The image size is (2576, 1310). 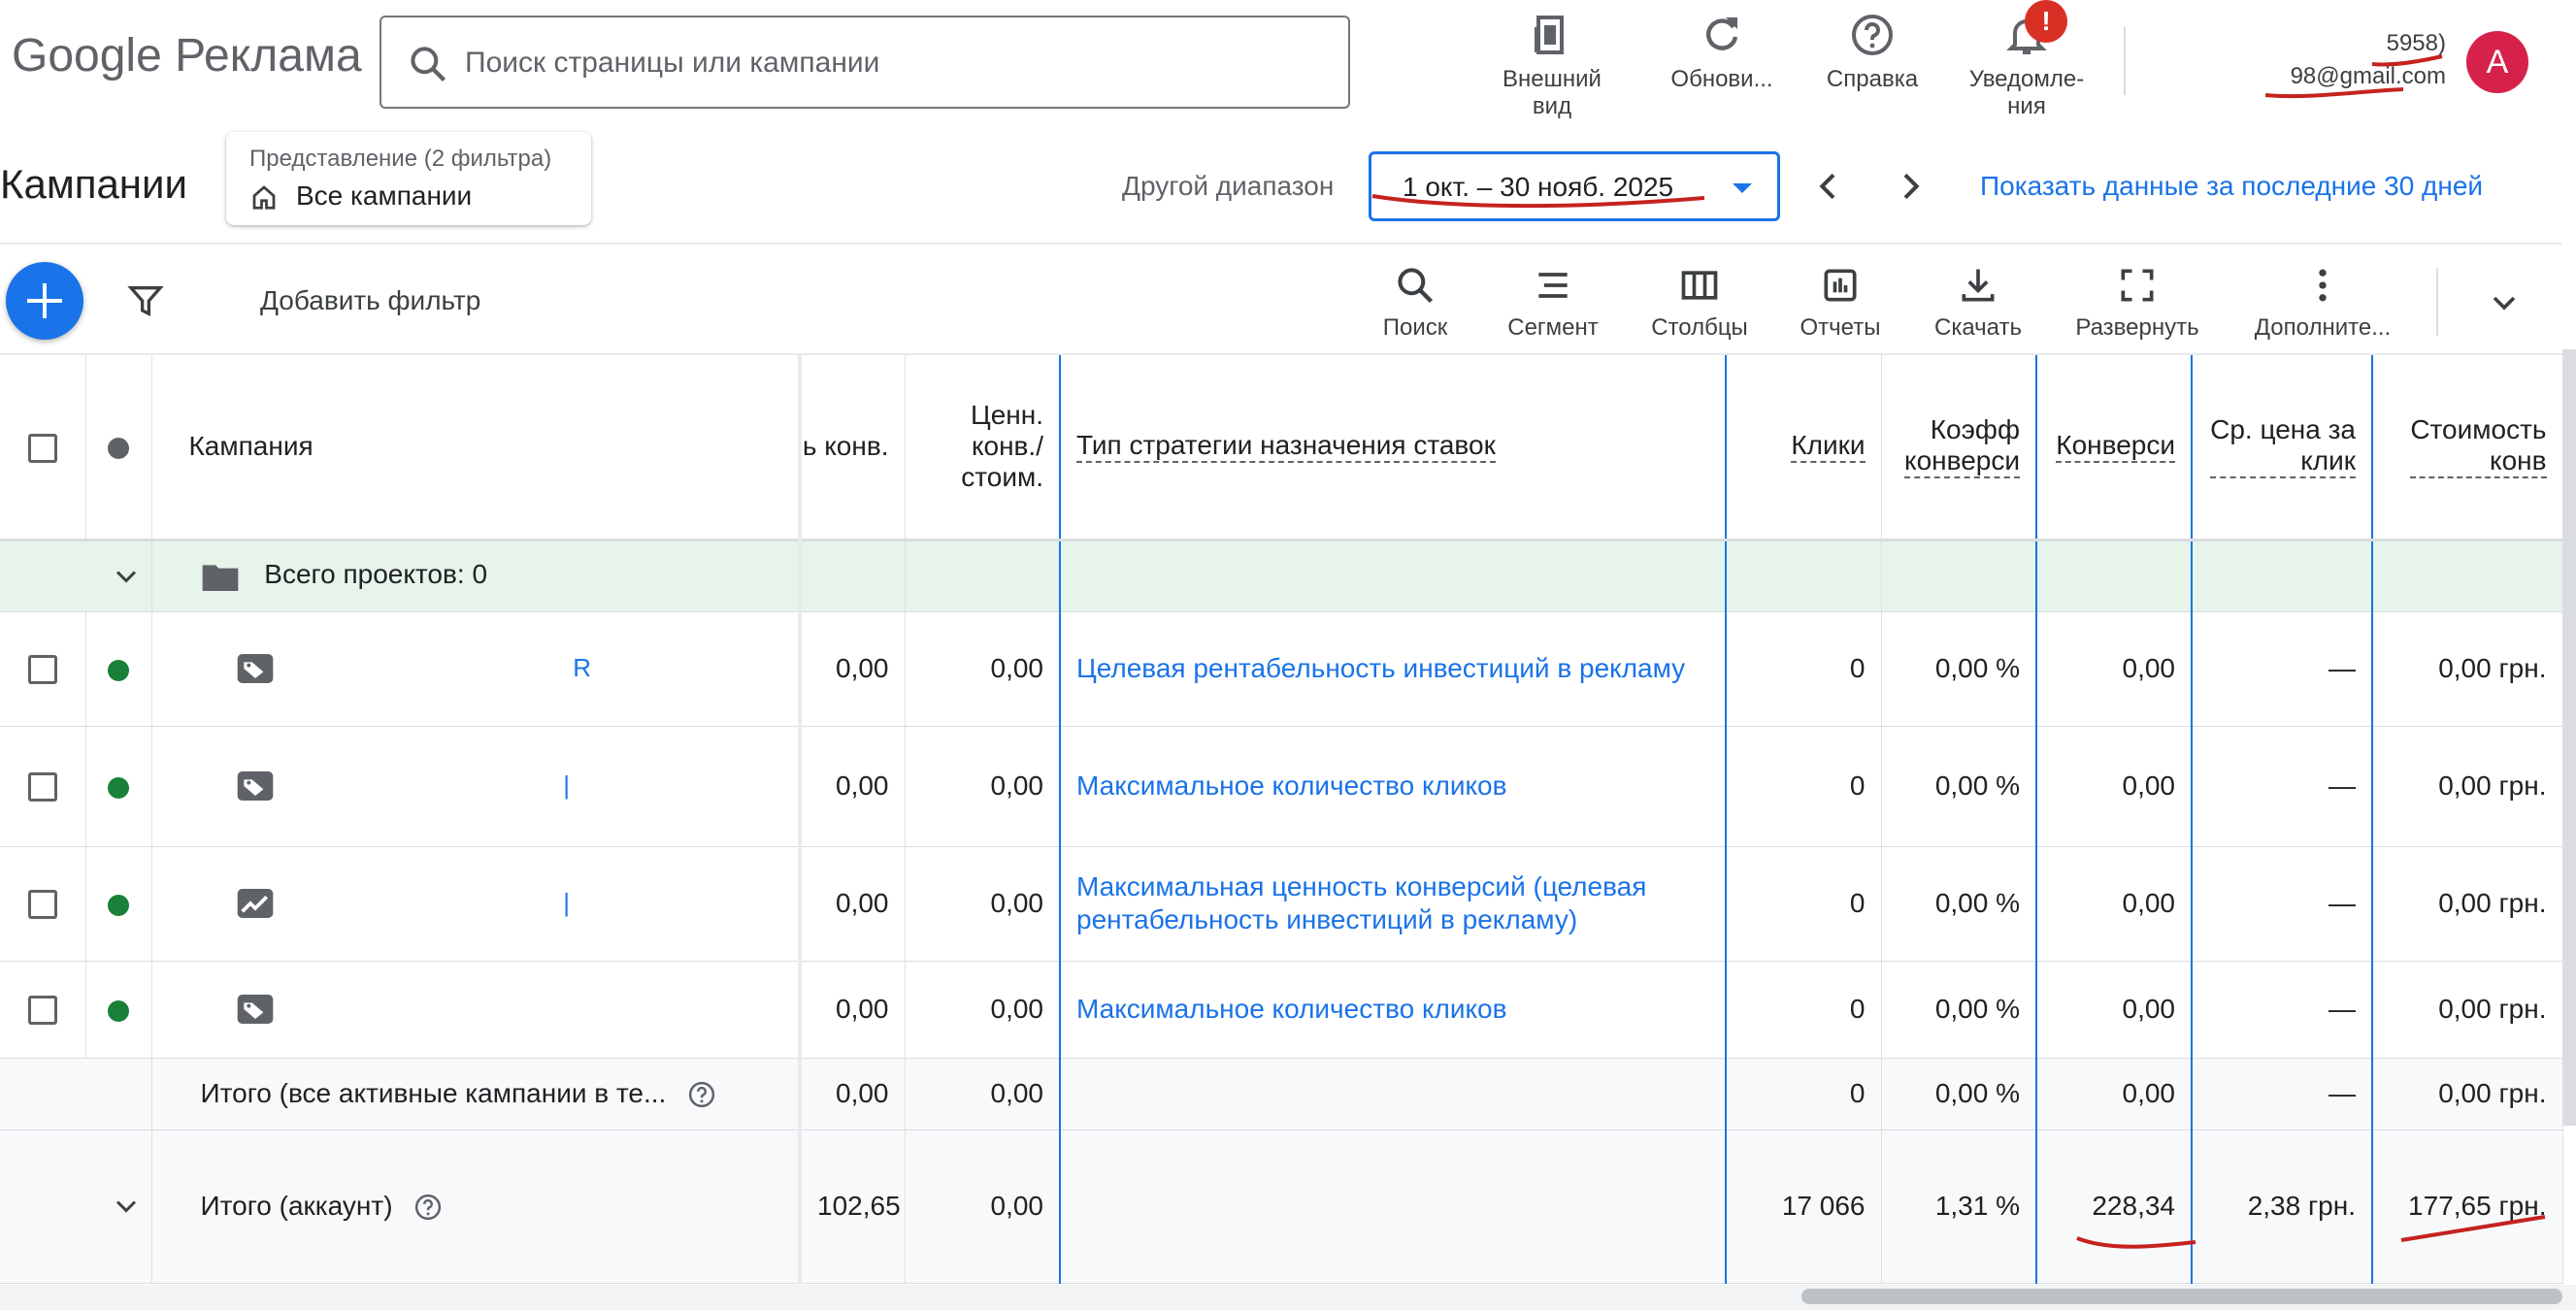 What do you see at coordinates (2569, 737) in the screenshot?
I see `vertical-scrollbar` at bounding box center [2569, 737].